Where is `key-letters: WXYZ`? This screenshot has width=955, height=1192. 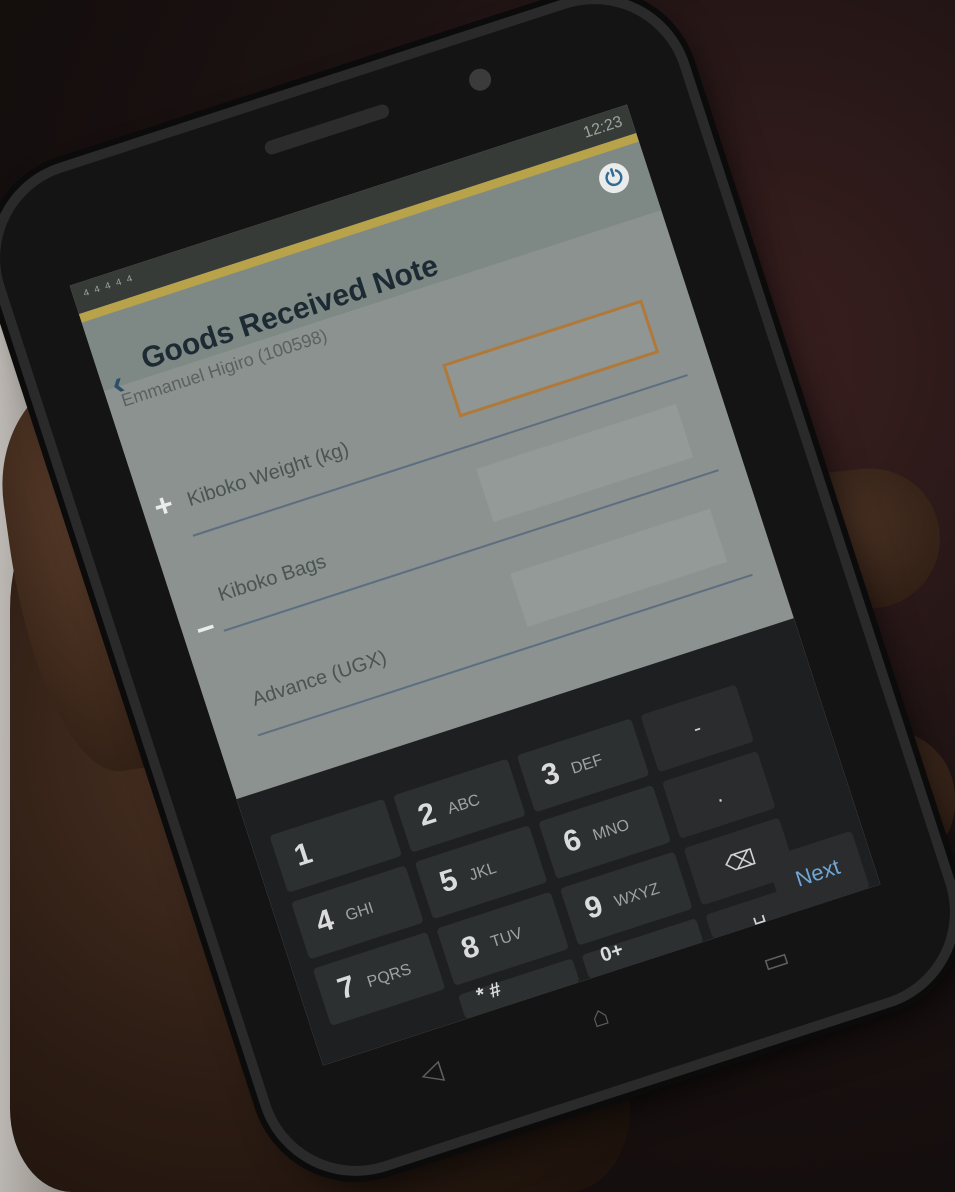 key-letters: WXYZ is located at coordinates (637, 895).